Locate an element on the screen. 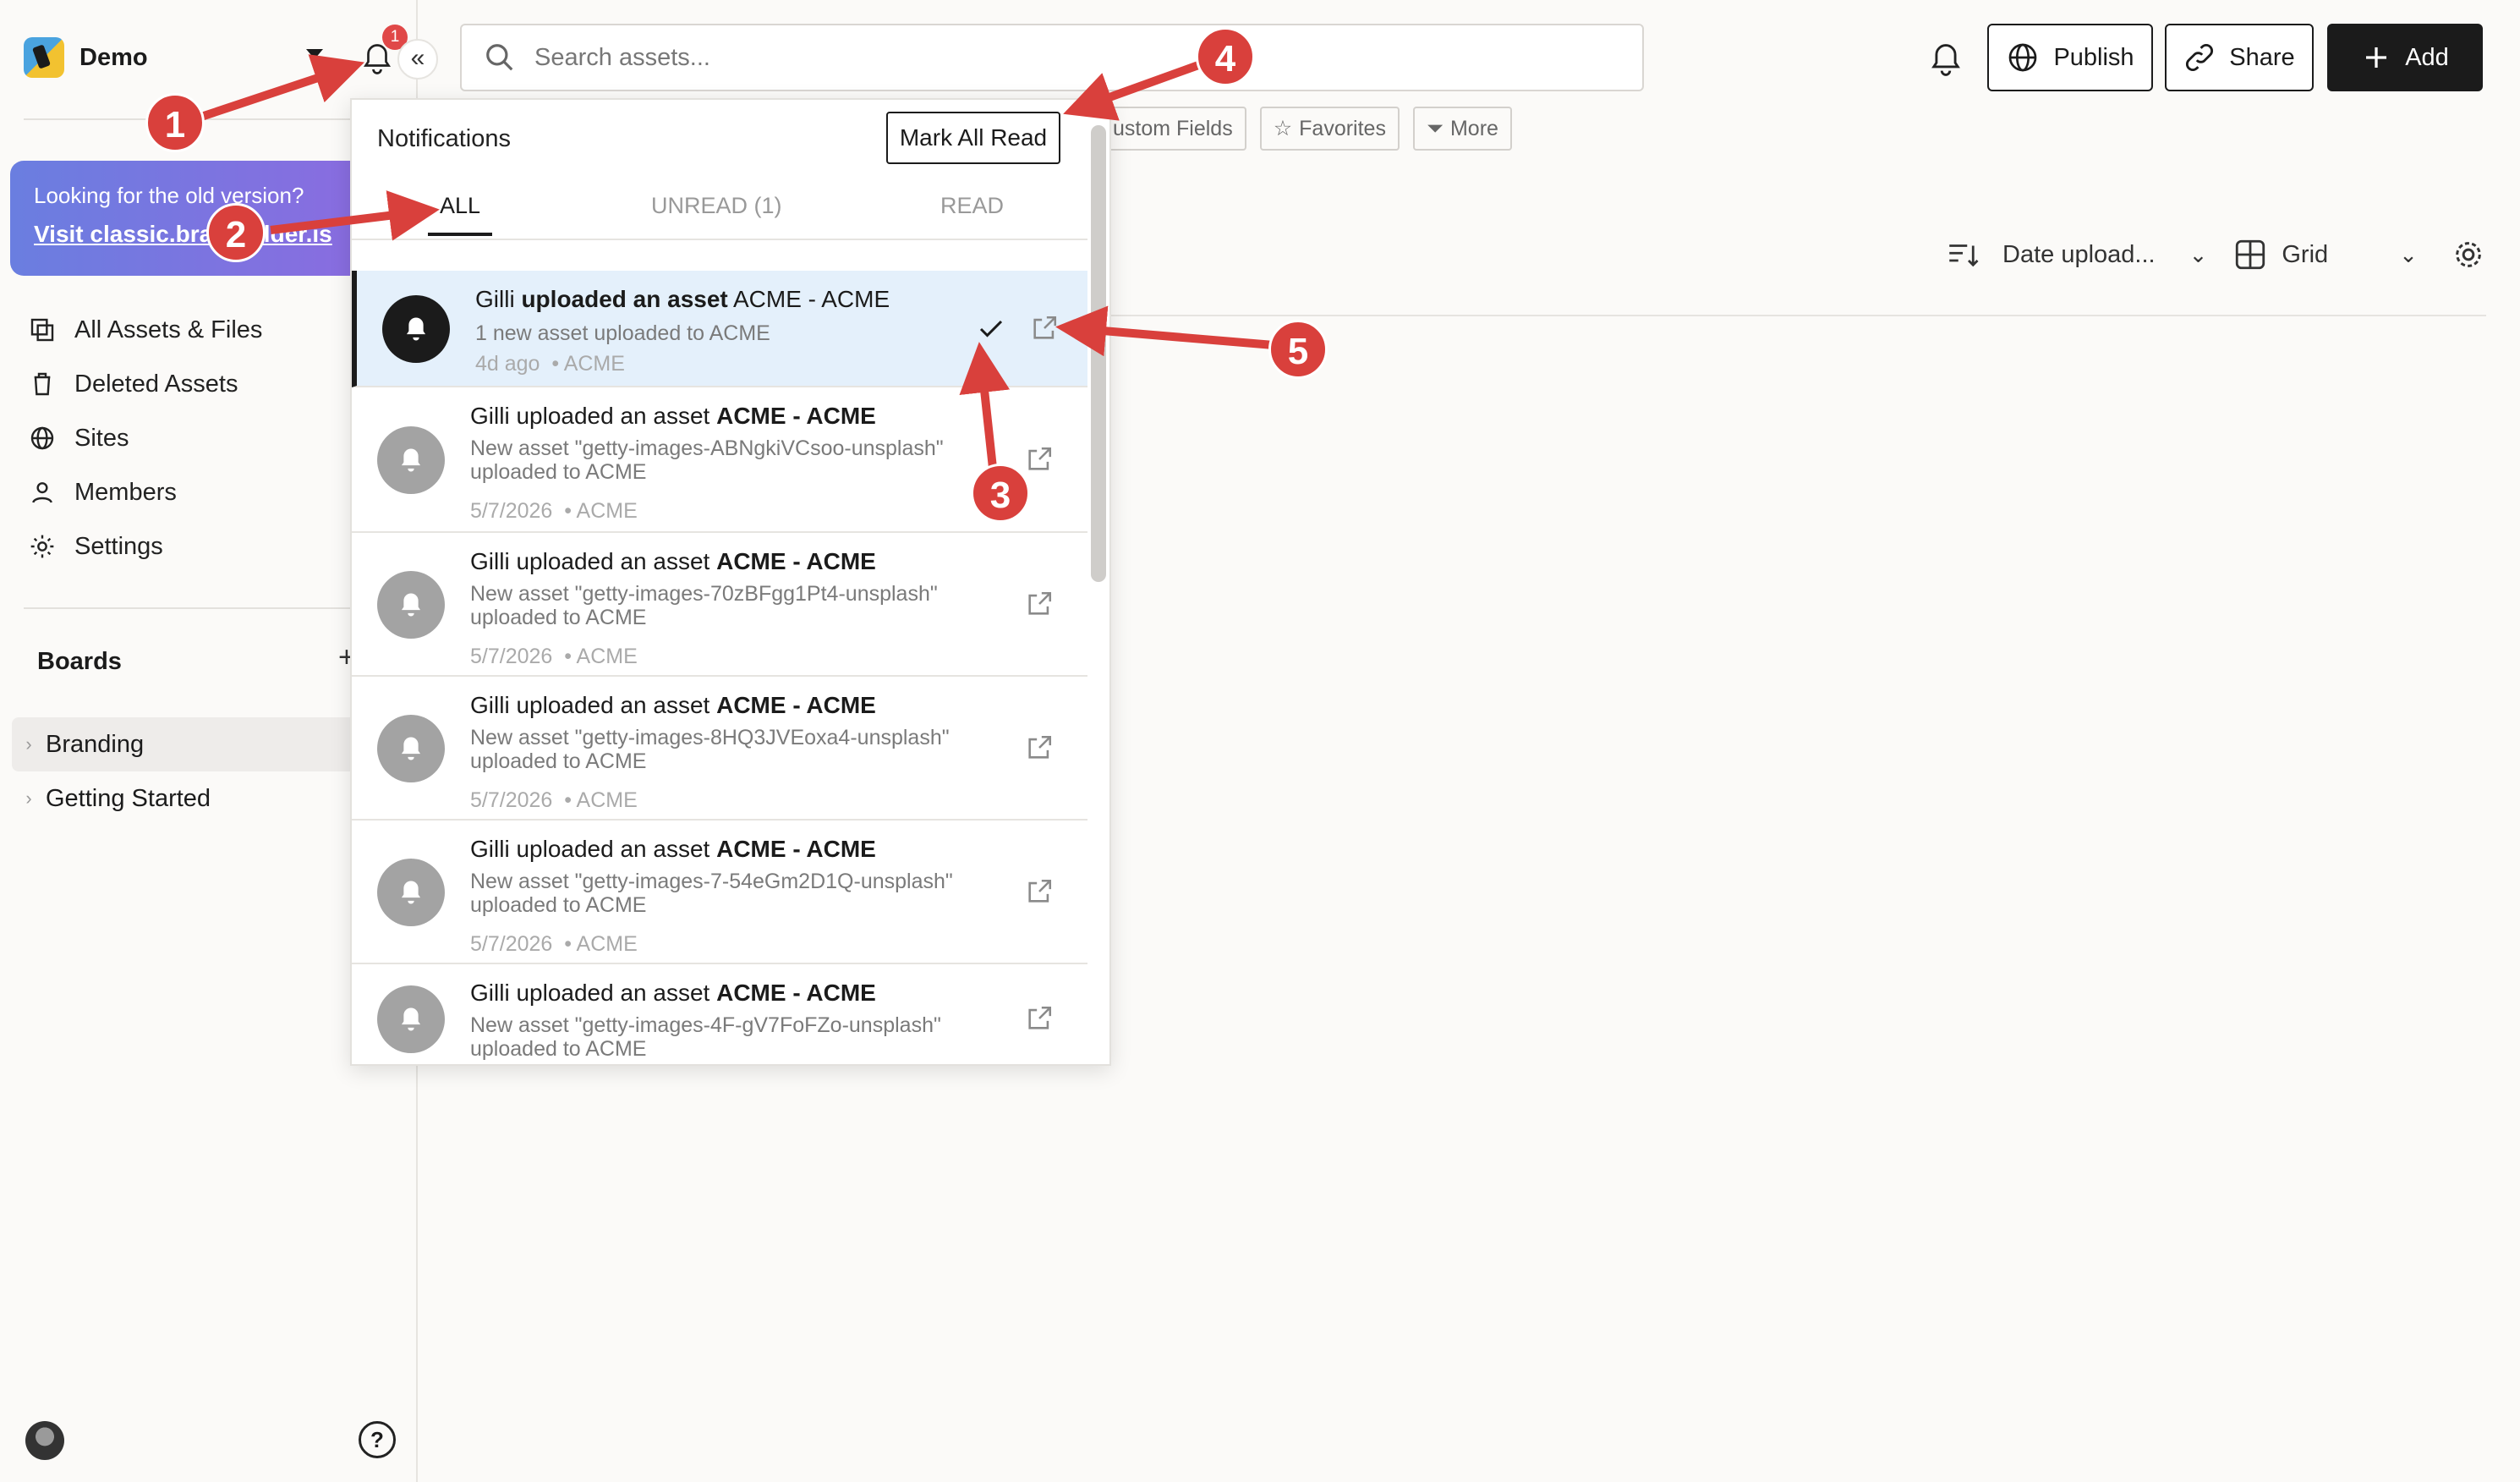  annotation-4: 4 is located at coordinates (1225, 57).